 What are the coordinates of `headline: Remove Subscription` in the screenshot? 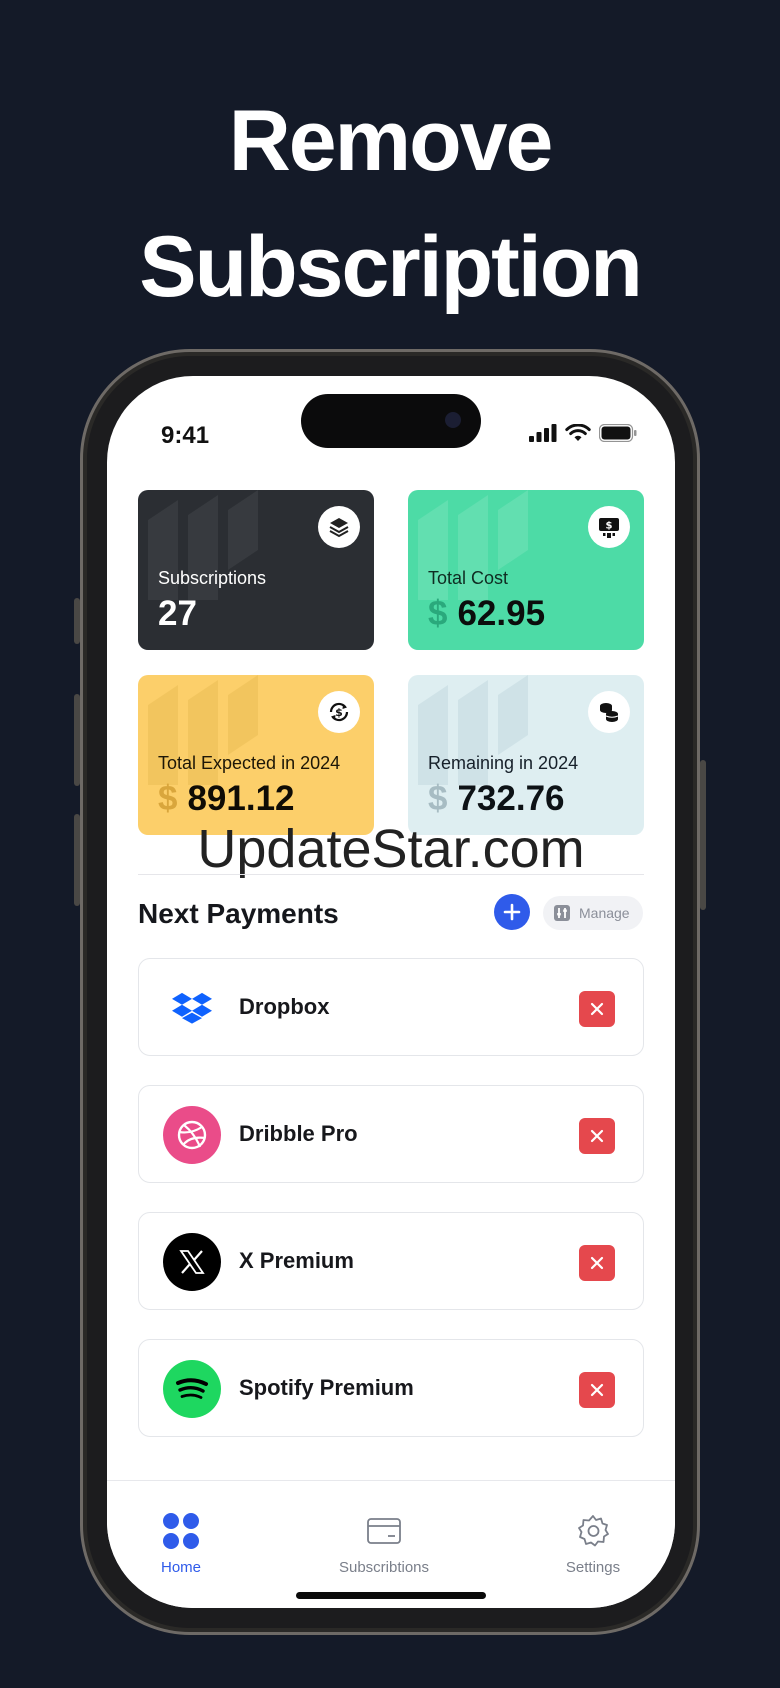 It's located at (390, 204).